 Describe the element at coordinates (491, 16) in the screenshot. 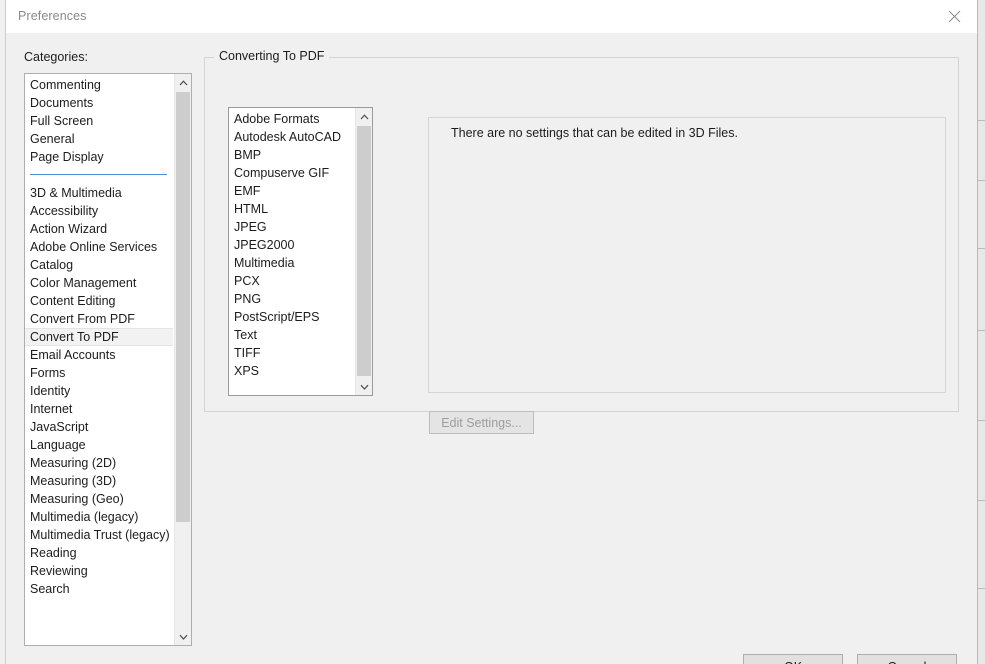

I see `title-bar: Preferences` at that location.